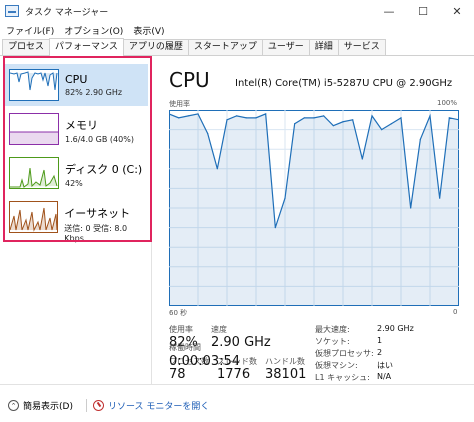  I want to click on page-title: CPU, so click(189, 80).